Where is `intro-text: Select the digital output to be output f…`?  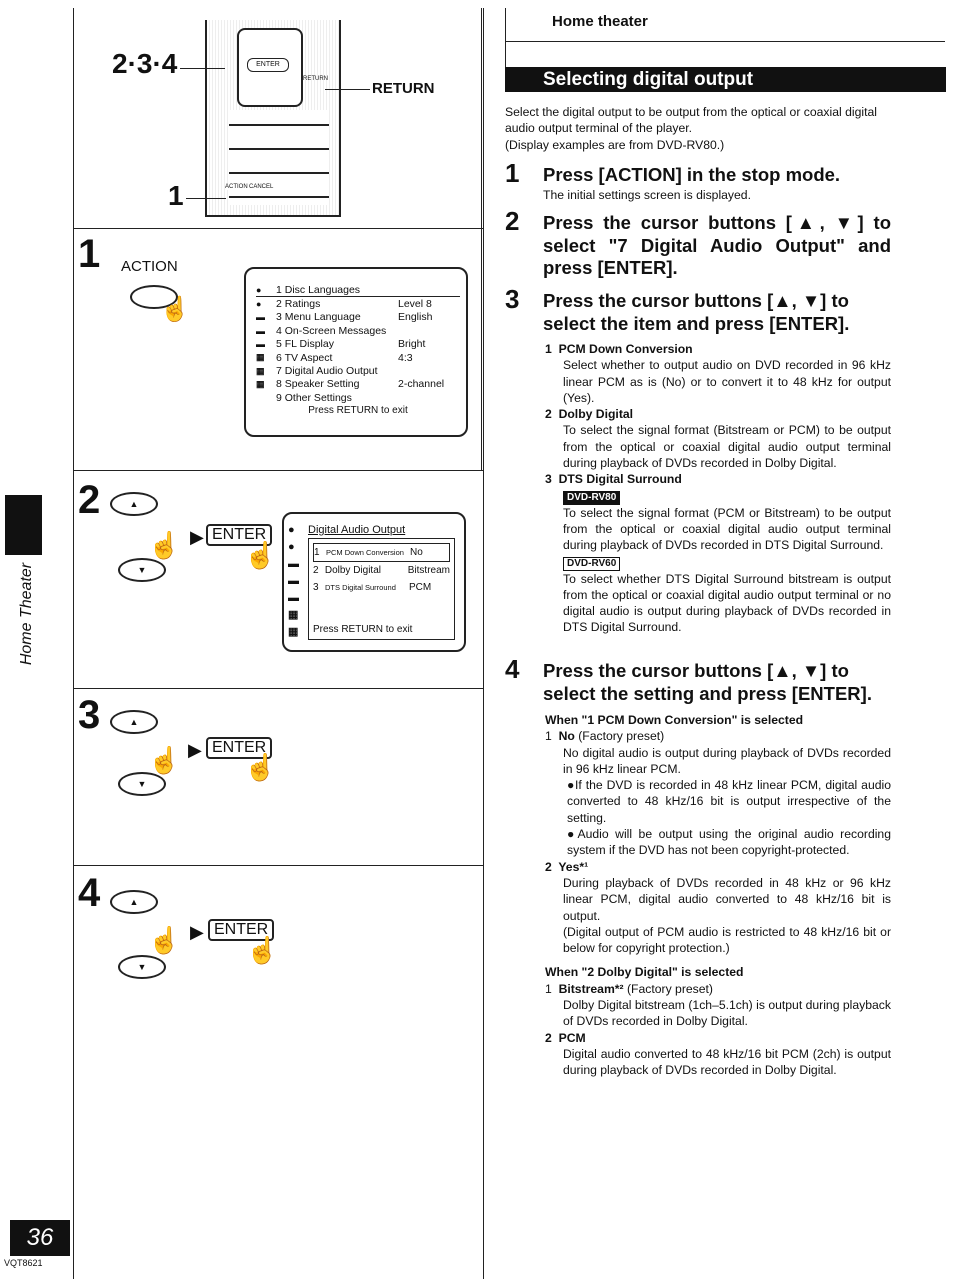 intro-text: Select the digital output to be output f… is located at coordinates (691, 120).